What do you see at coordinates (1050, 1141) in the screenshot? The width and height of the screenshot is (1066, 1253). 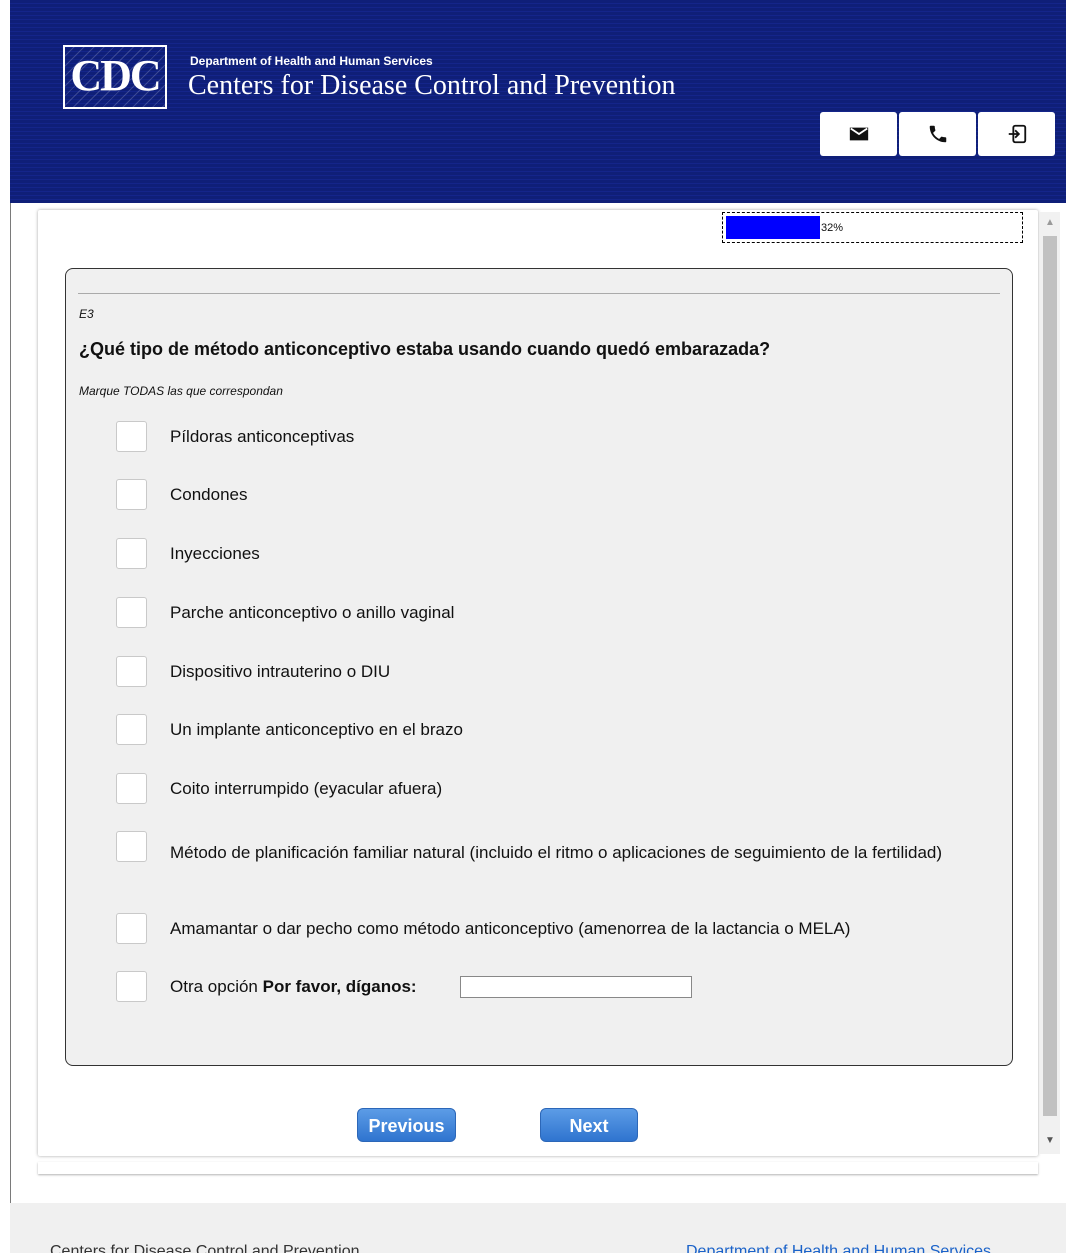 I see `scroll-down-arrow-icon: ▼` at bounding box center [1050, 1141].